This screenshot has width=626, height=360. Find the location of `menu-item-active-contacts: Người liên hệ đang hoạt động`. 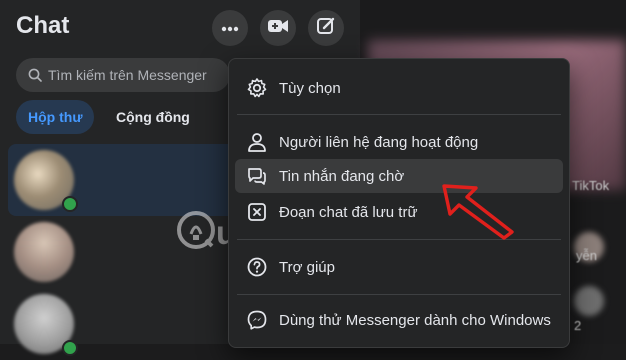

menu-item-active-contacts: Người liên hệ đang hoạt động is located at coordinates (399, 142).